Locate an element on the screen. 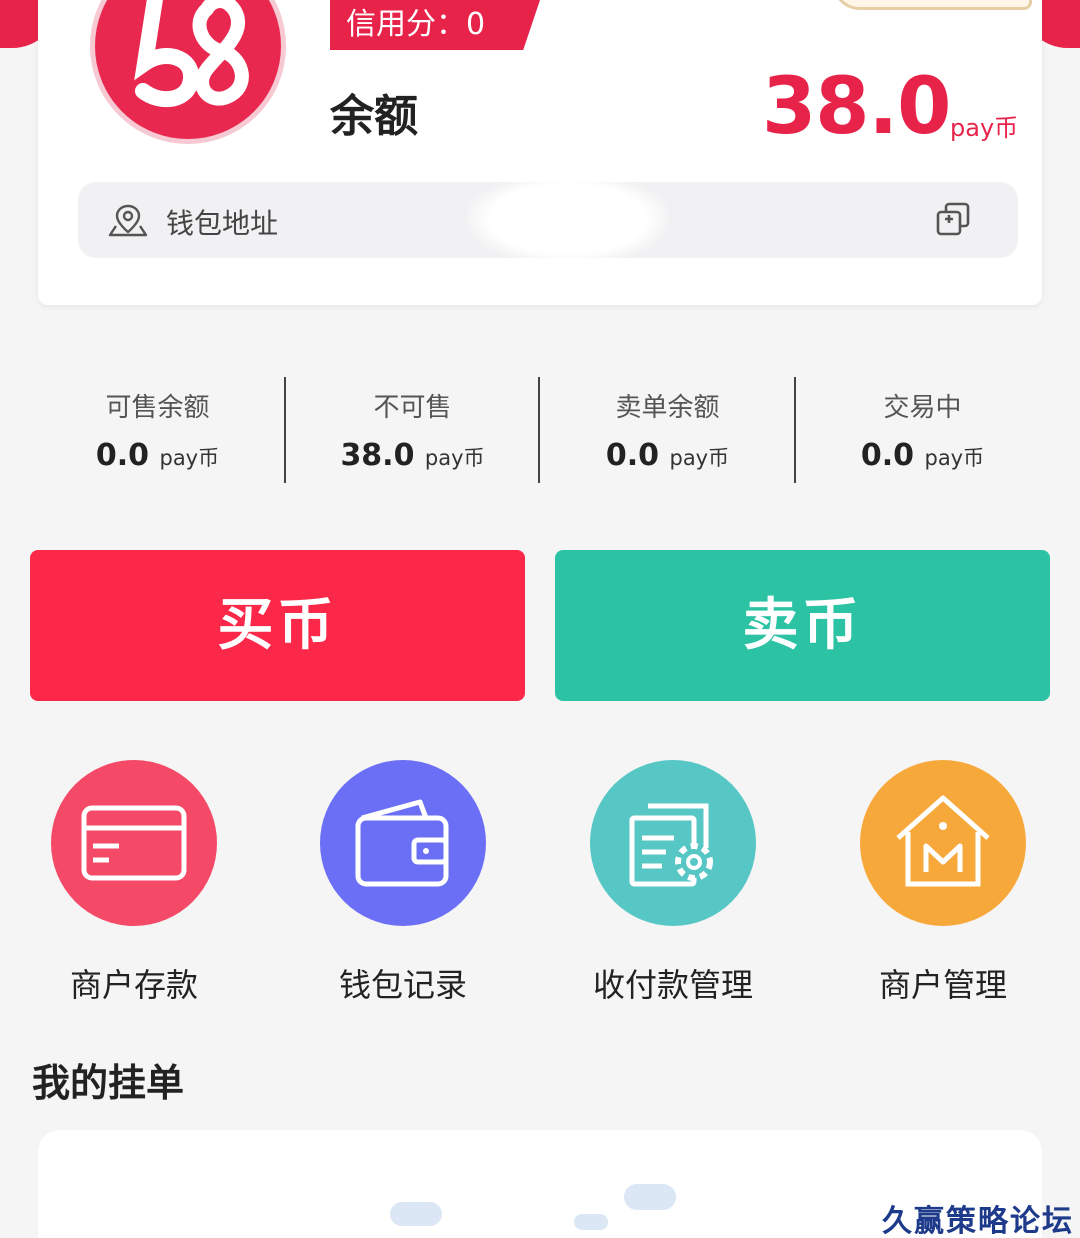  address-redaction is located at coordinates (568, 219).